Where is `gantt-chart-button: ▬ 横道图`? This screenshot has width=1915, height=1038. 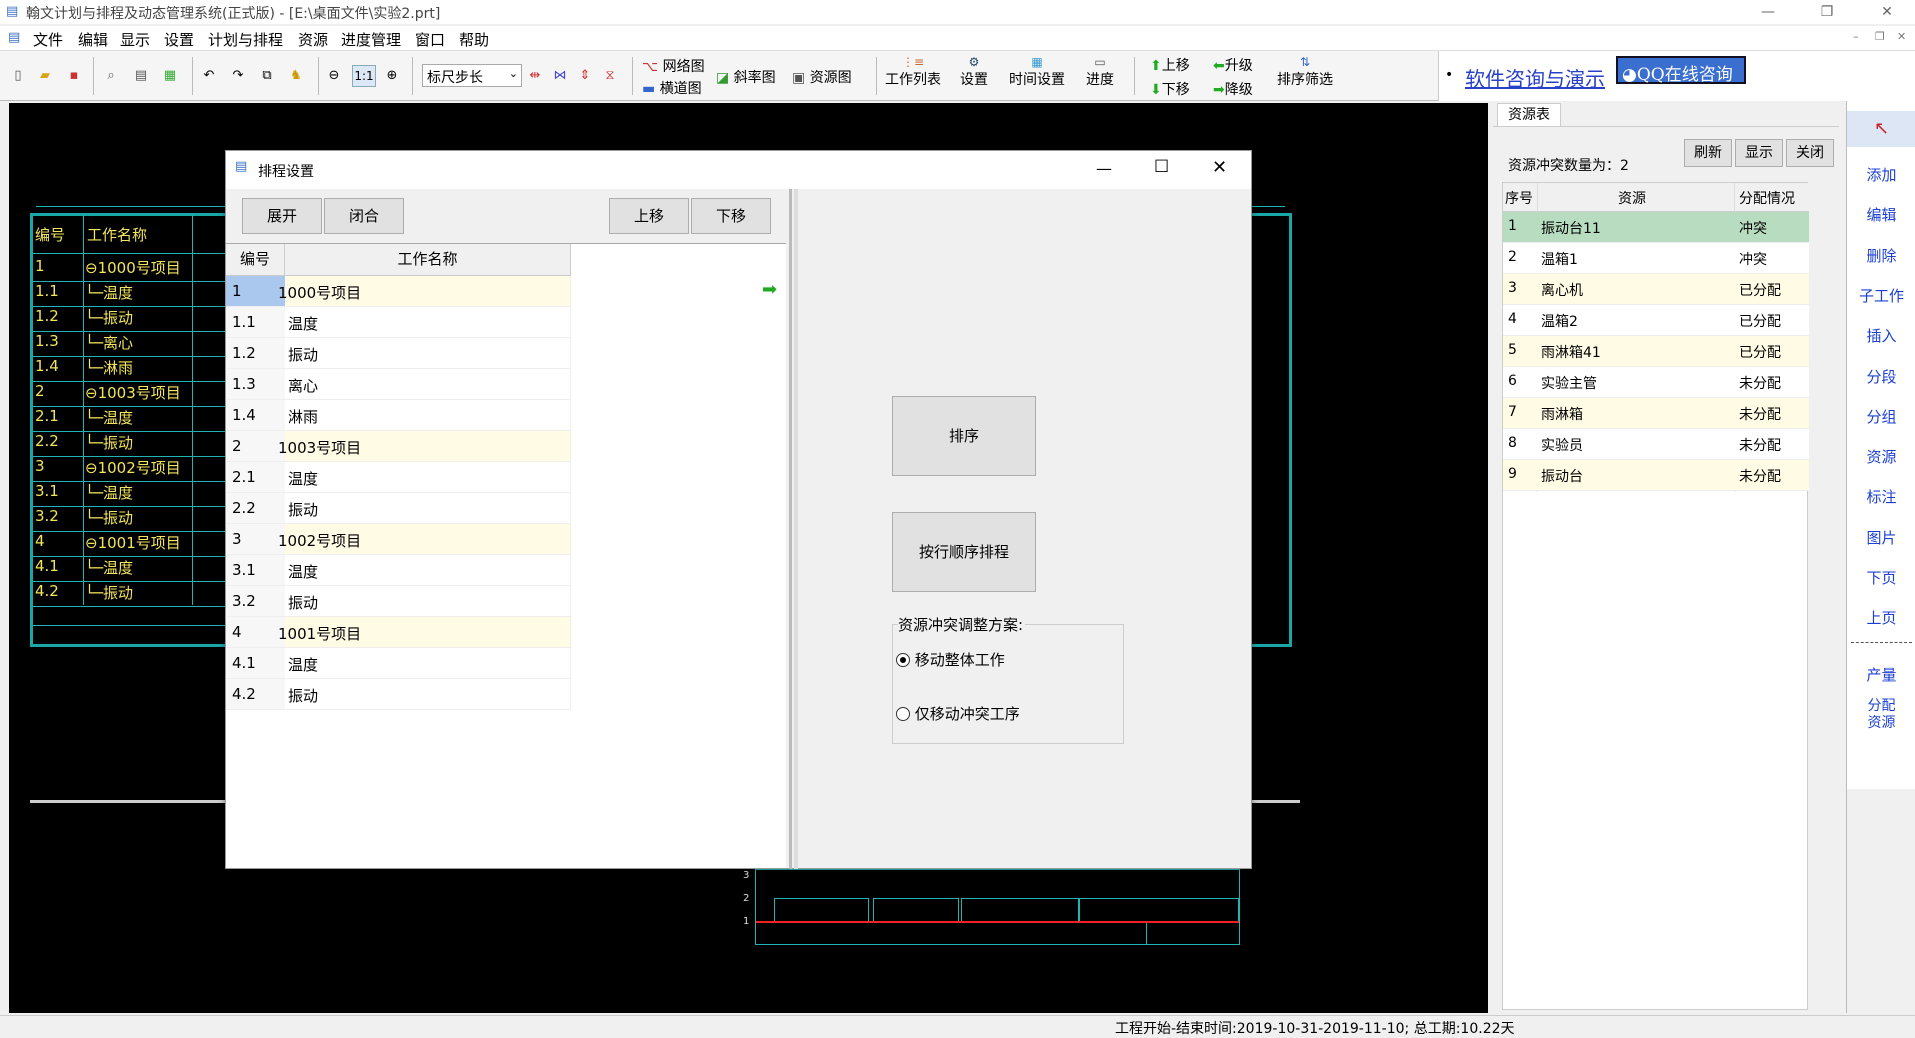 gantt-chart-button: ▬ 横道图 is located at coordinates (672, 88).